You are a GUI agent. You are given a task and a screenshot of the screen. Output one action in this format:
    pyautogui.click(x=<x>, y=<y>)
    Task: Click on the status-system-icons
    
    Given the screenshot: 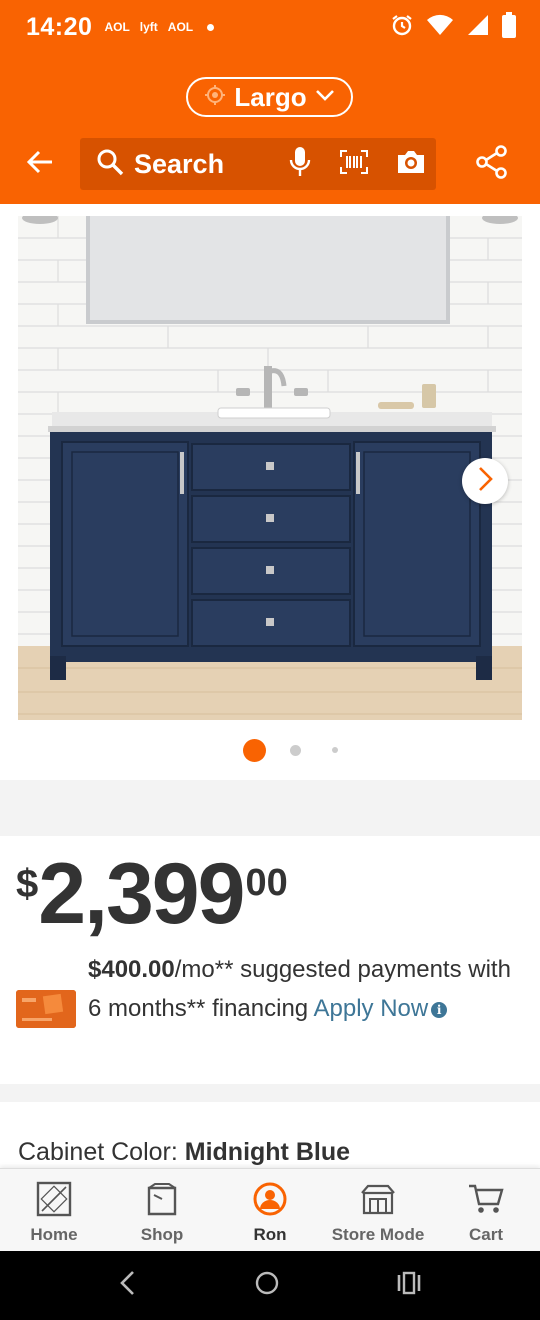 What is the action you would take?
    pyautogui.click(x=453, y=27)
    